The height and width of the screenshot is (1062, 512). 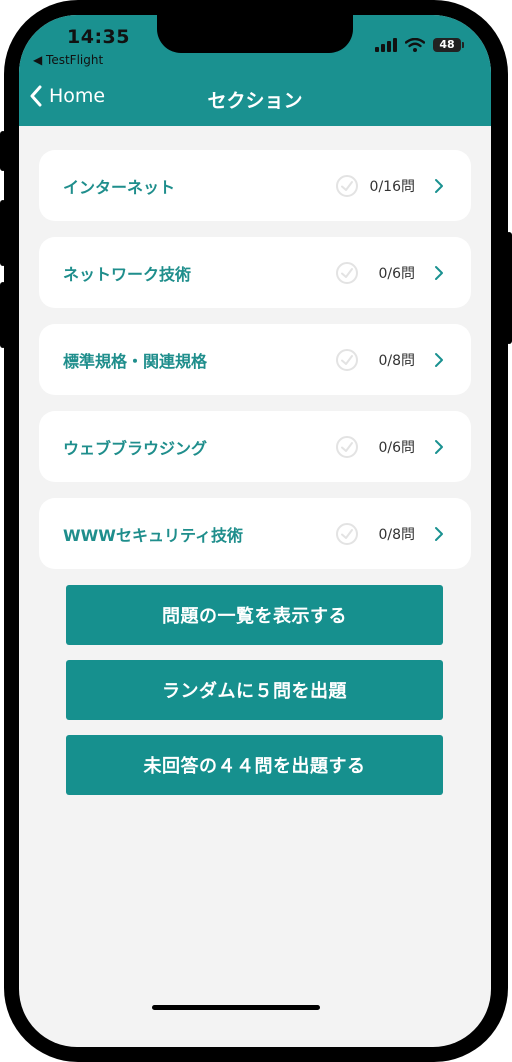 I want to click on section-name: WWWセキュリティ技術, so click(x=153, y=535).